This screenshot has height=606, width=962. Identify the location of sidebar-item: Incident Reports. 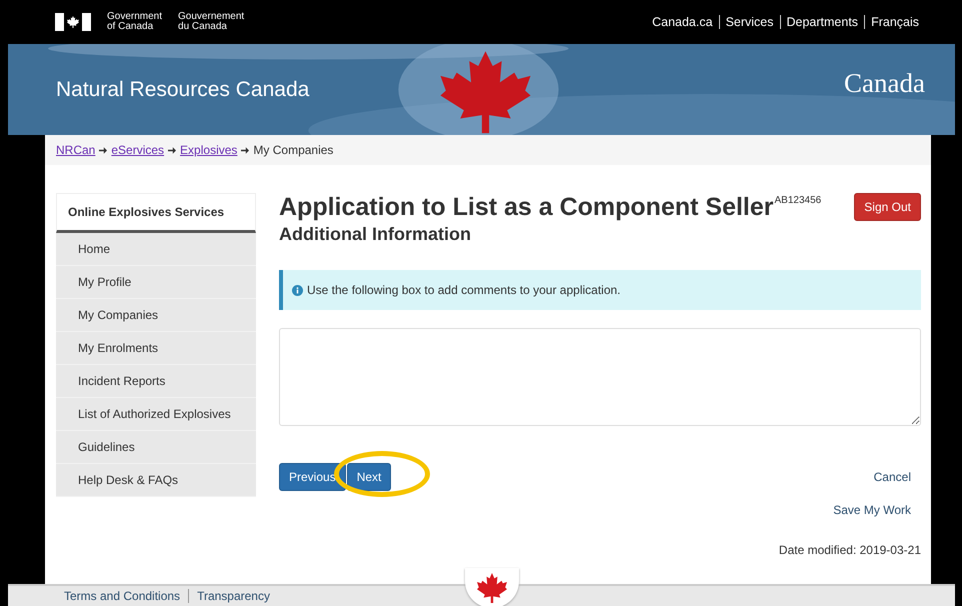
(156, 381).